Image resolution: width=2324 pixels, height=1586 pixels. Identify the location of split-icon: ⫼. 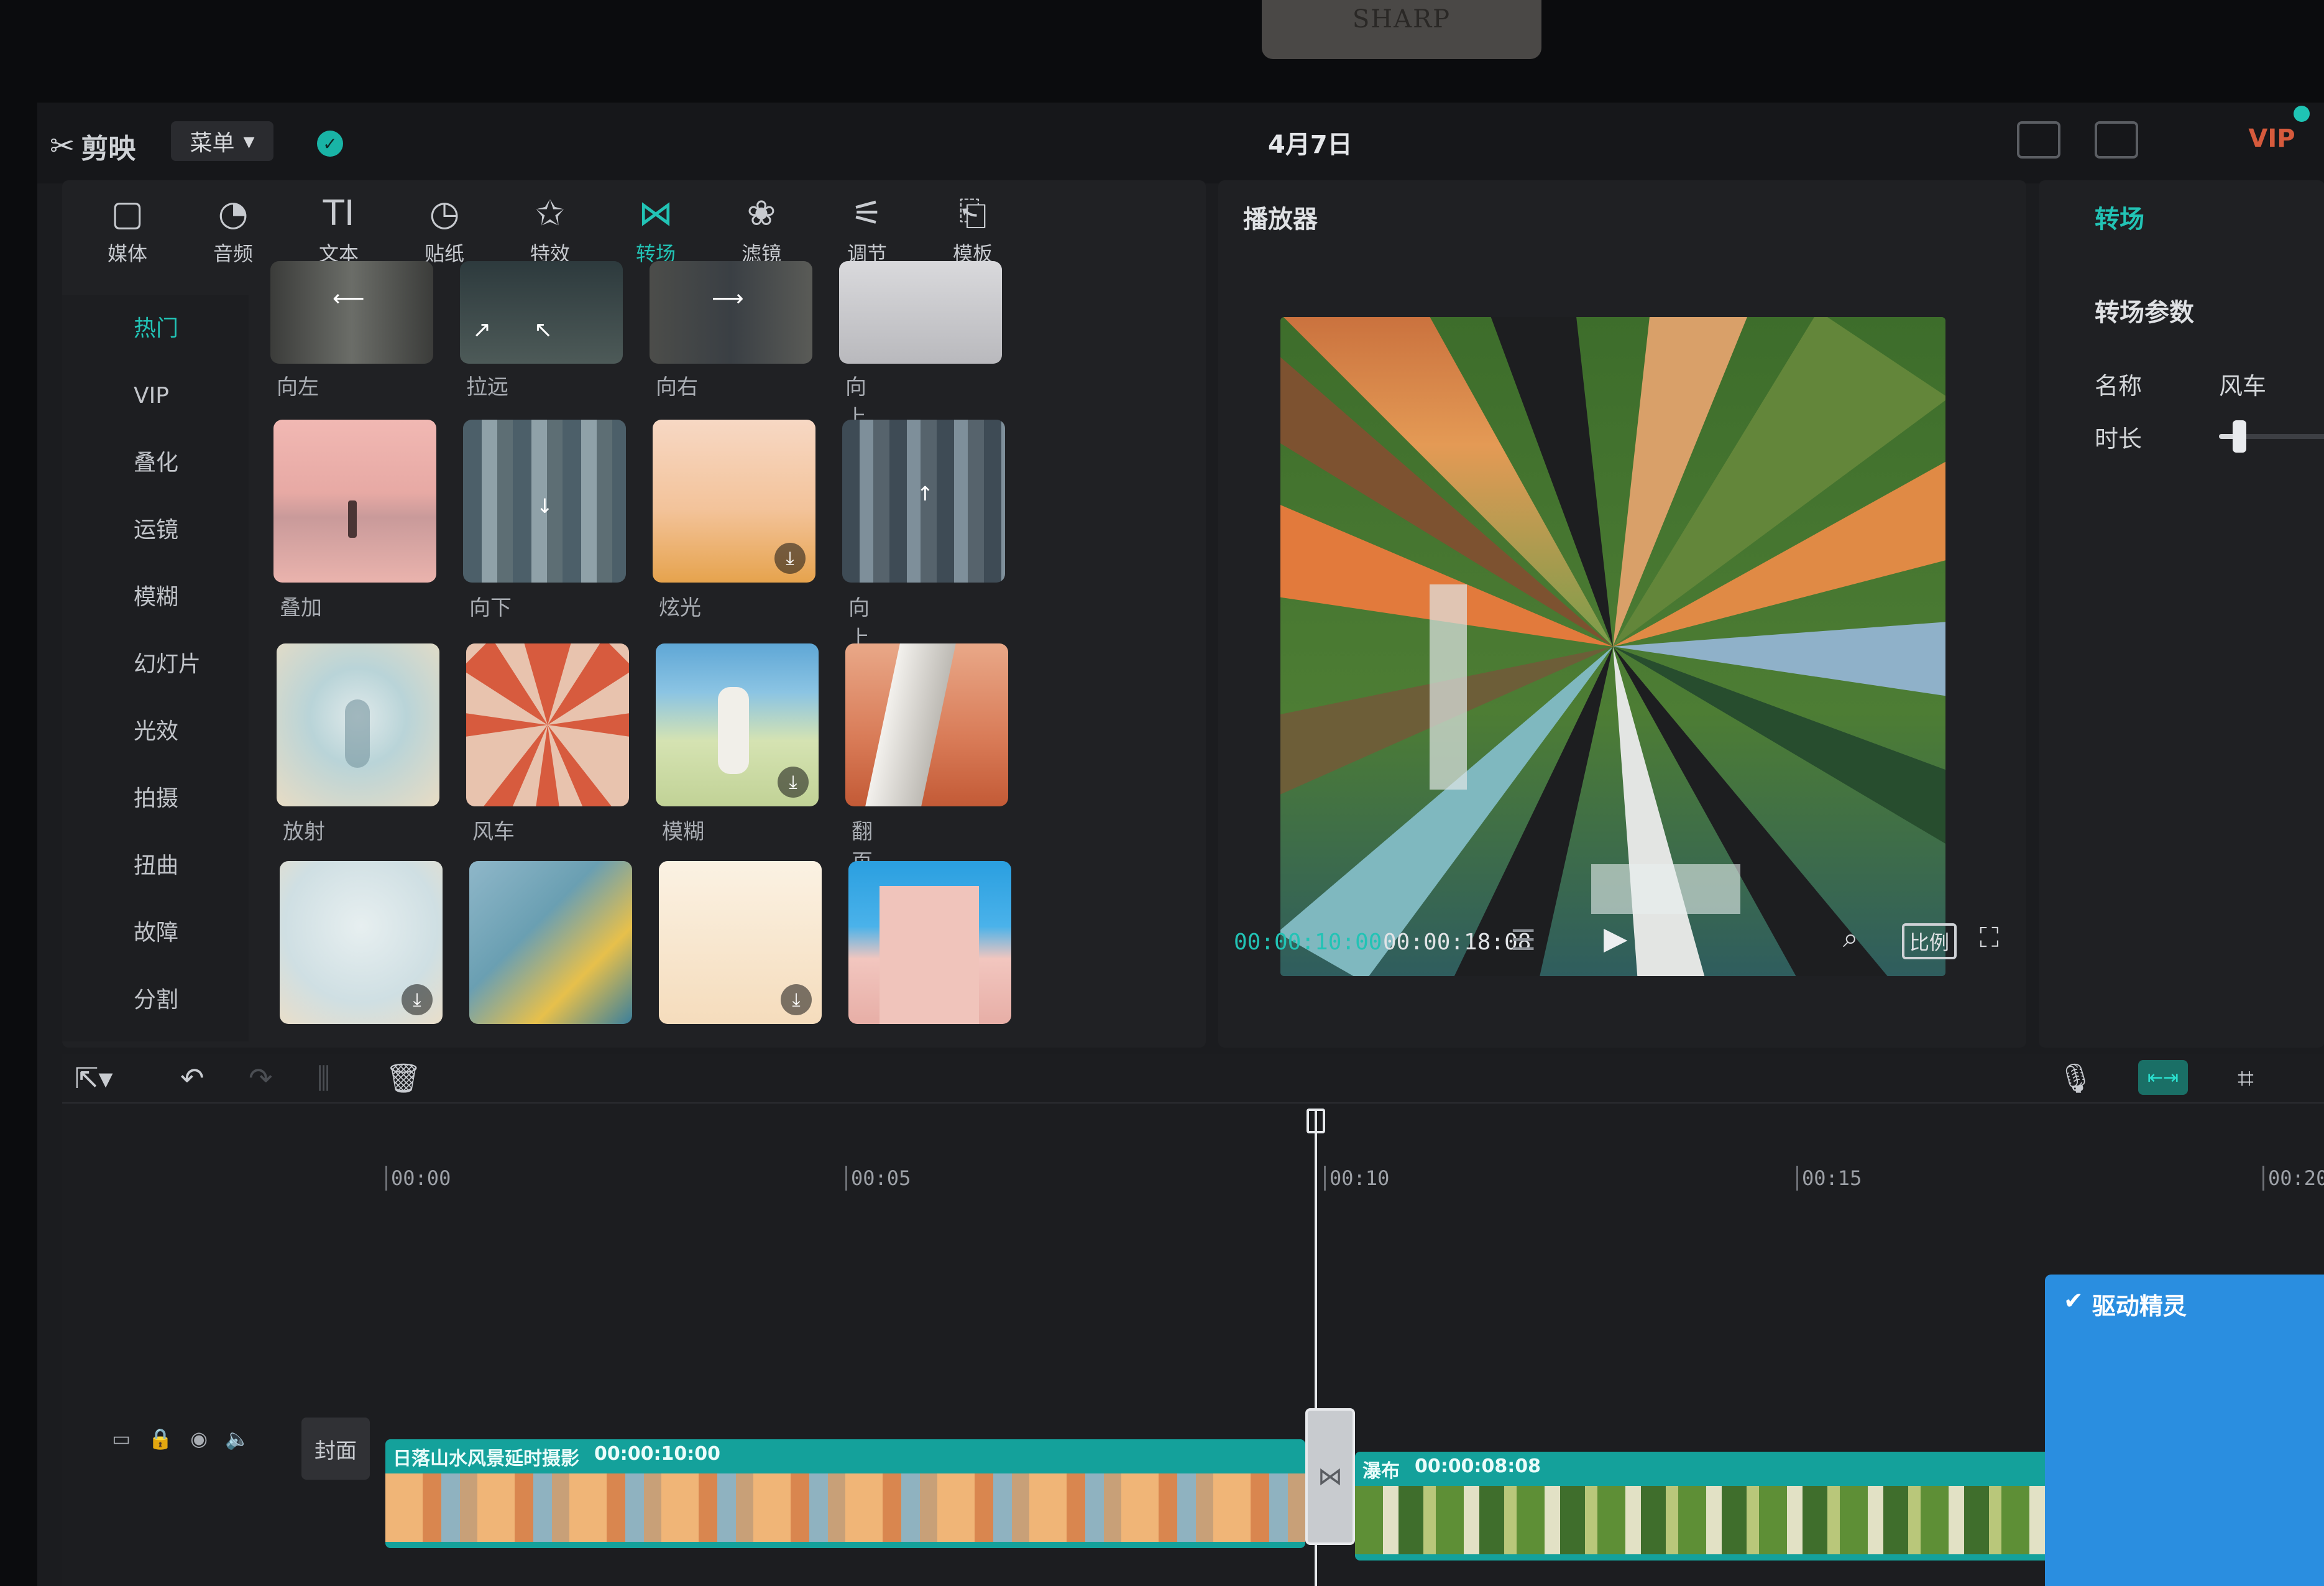
(323, 1078).